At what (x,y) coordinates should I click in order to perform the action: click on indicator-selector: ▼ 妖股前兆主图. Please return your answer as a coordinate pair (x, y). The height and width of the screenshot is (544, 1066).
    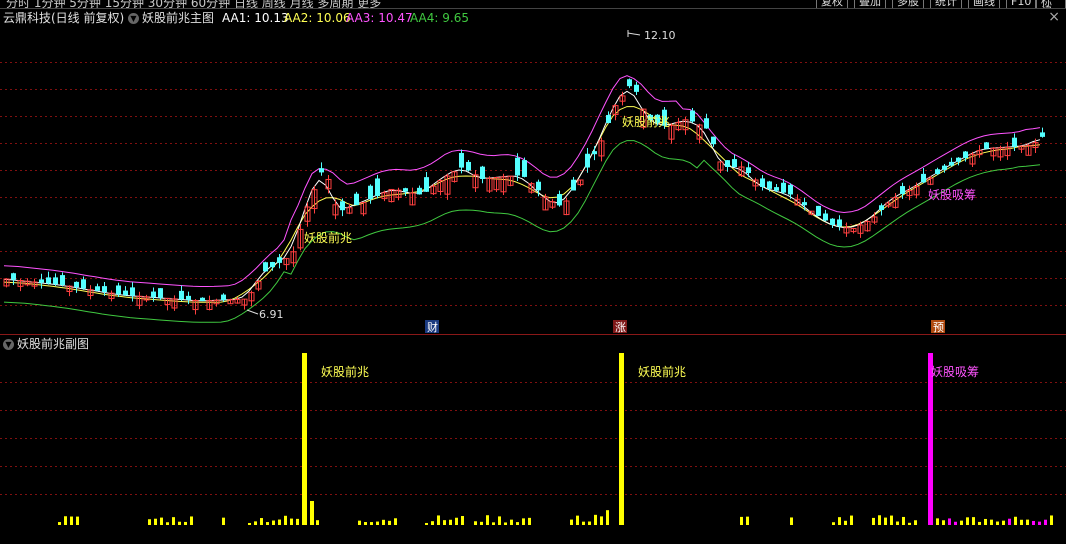
    Looking at the image, I should click on (171, 18).